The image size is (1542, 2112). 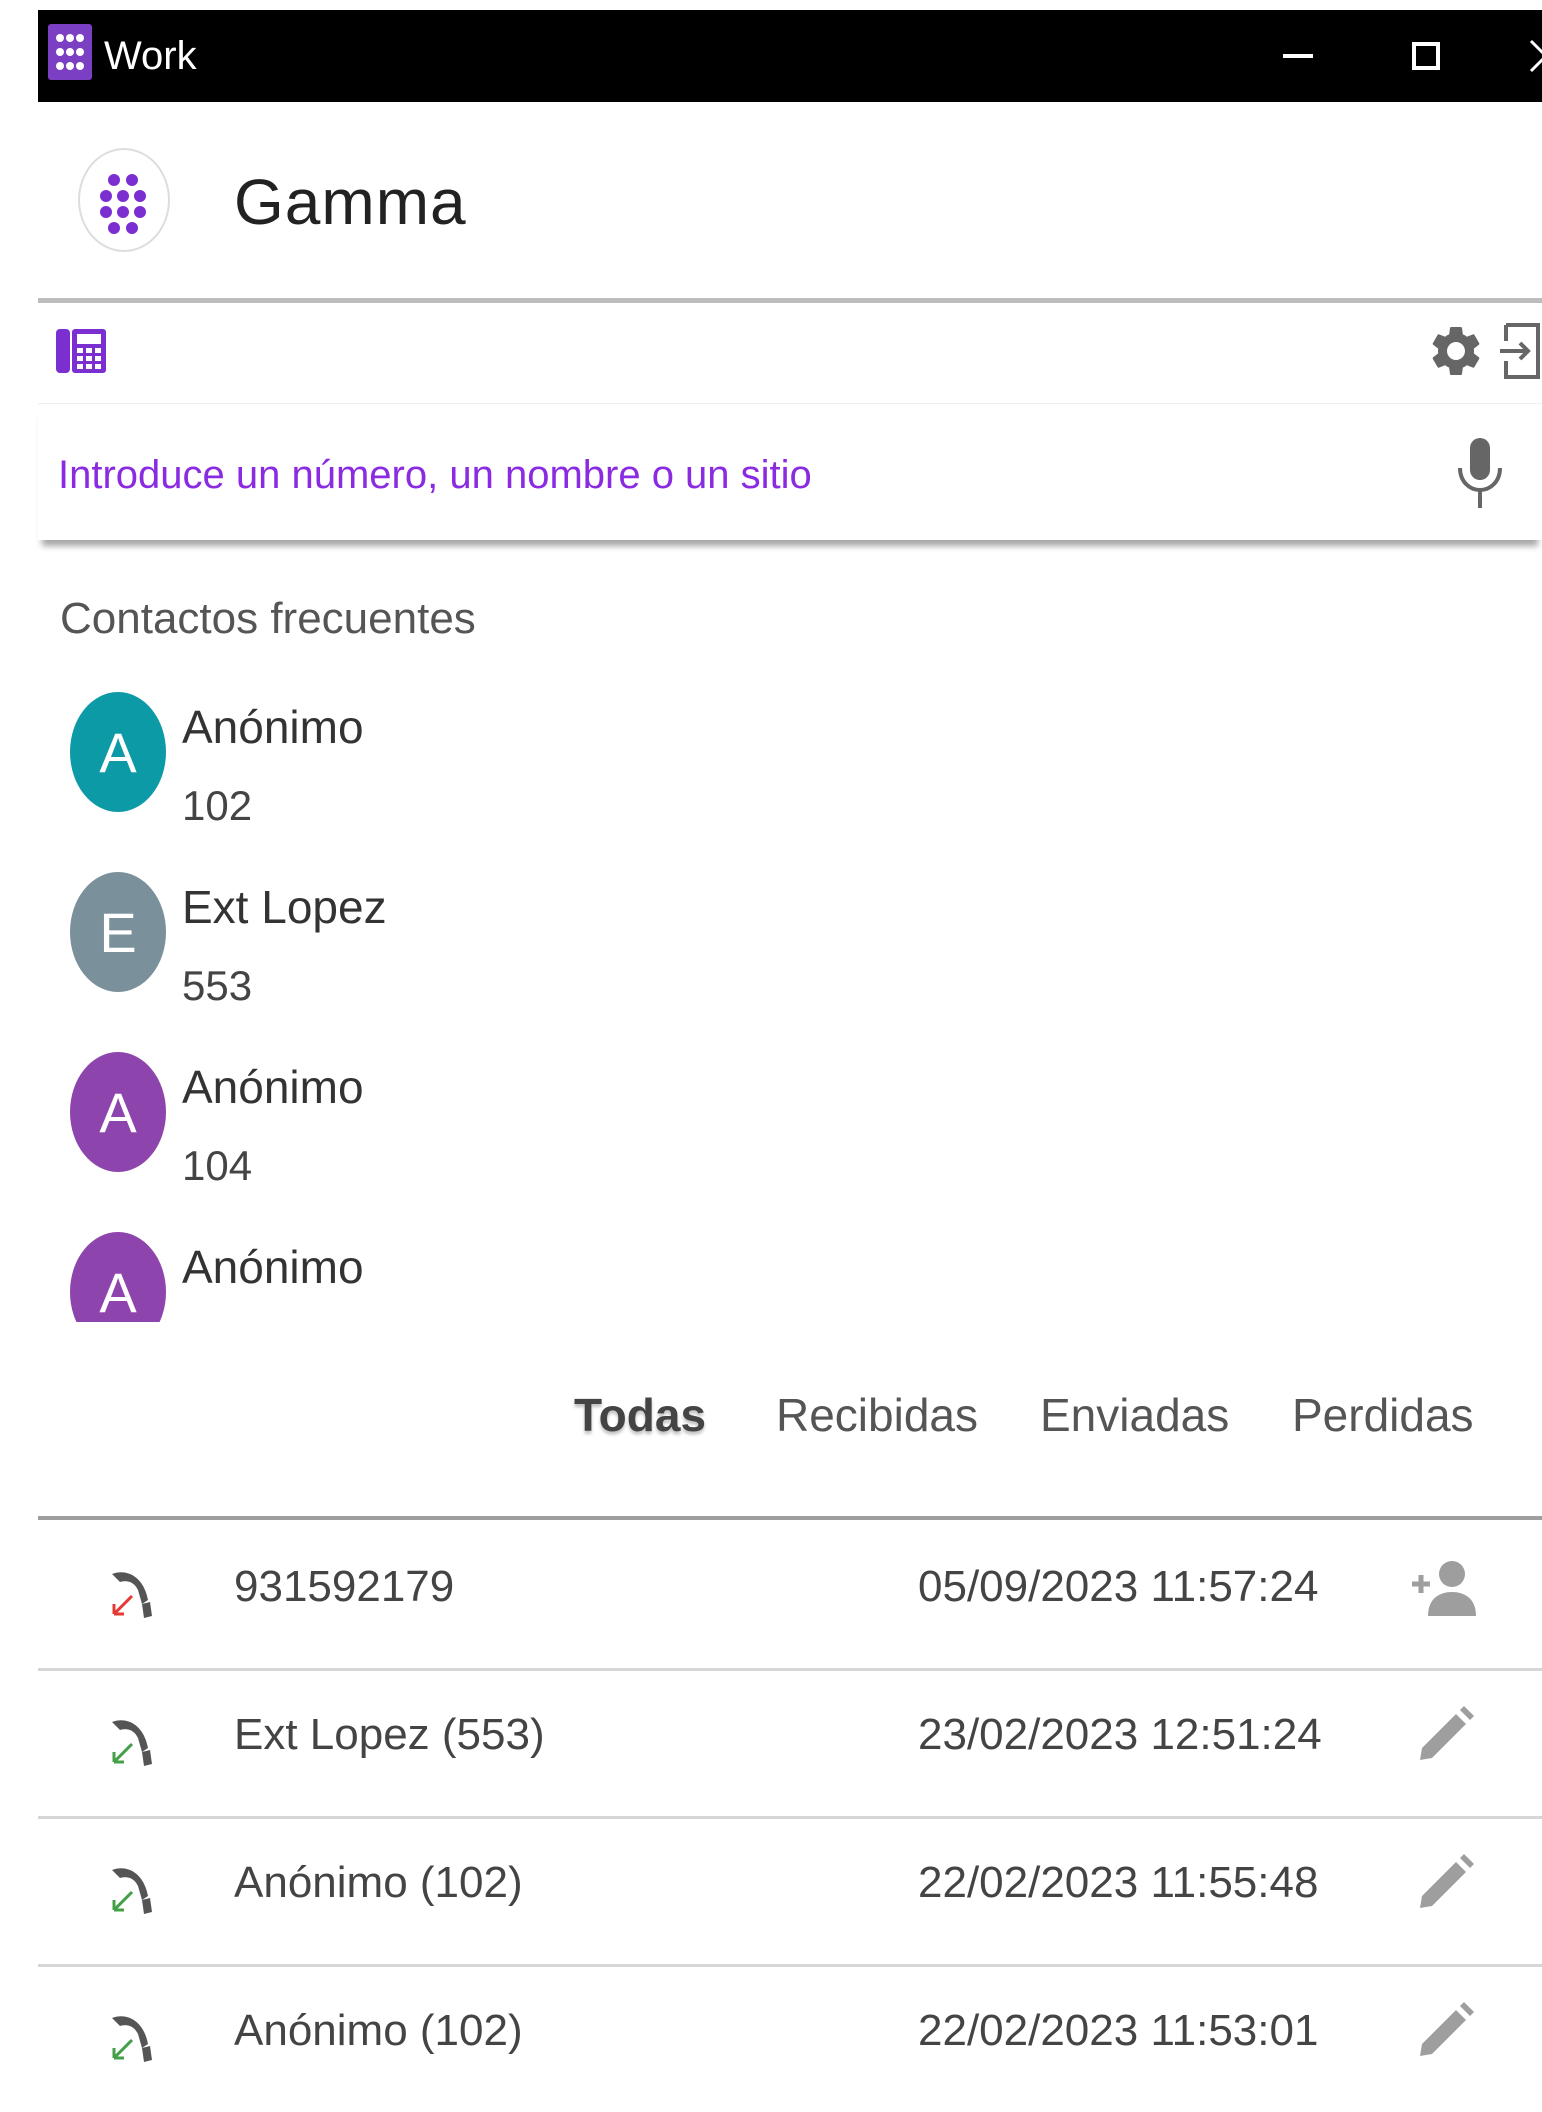 I want to click on contact-item: A Anónimo, so click(x=320, y=1277).